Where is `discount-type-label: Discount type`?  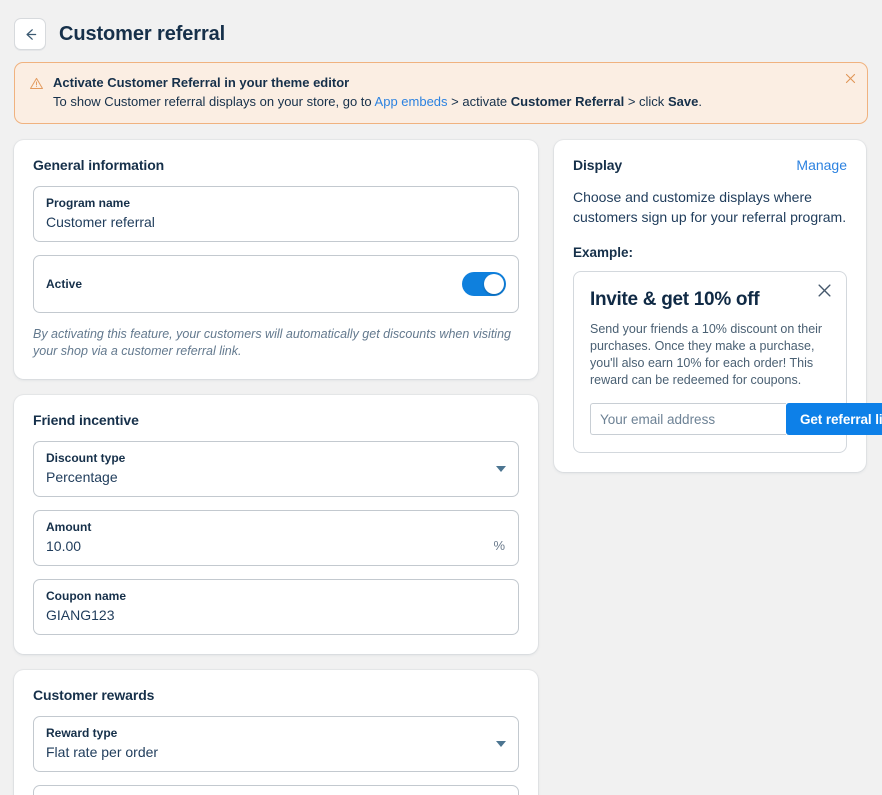
discount-type-label: Discount type is located at coordinates (86, 458).